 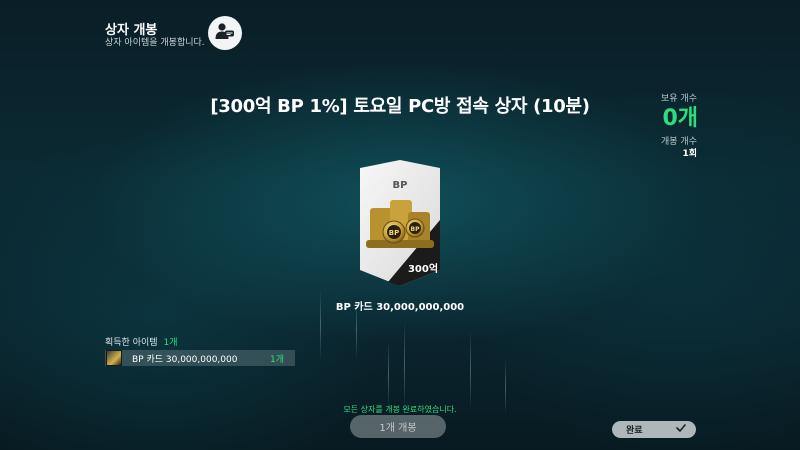 What do you see at coordinates (185, 359) in the screenshot?
I see `acquired-item-name: BP 카드 30,000,000,000` at bounding box center [185, 359].